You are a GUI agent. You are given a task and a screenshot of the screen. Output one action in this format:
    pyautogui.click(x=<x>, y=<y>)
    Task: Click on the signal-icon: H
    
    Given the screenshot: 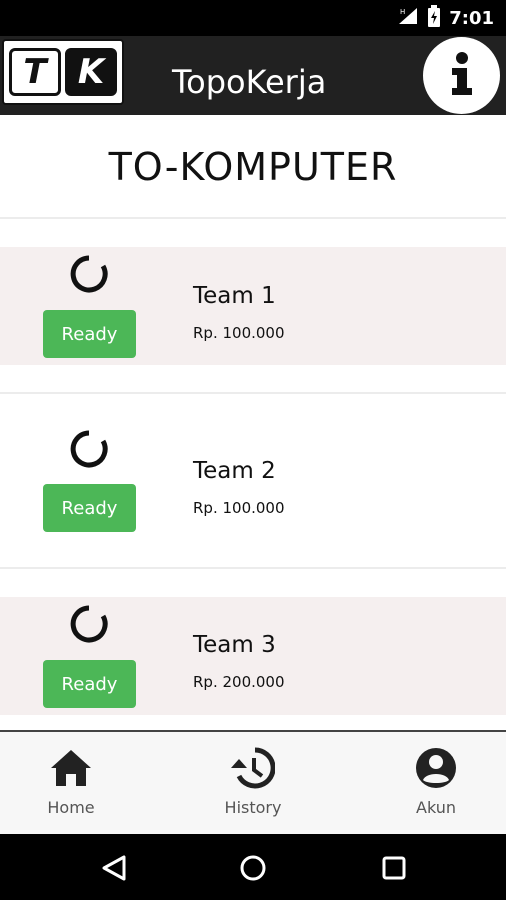 What is the action you would take?
    pyautogui.click(x=408, y=18)
    